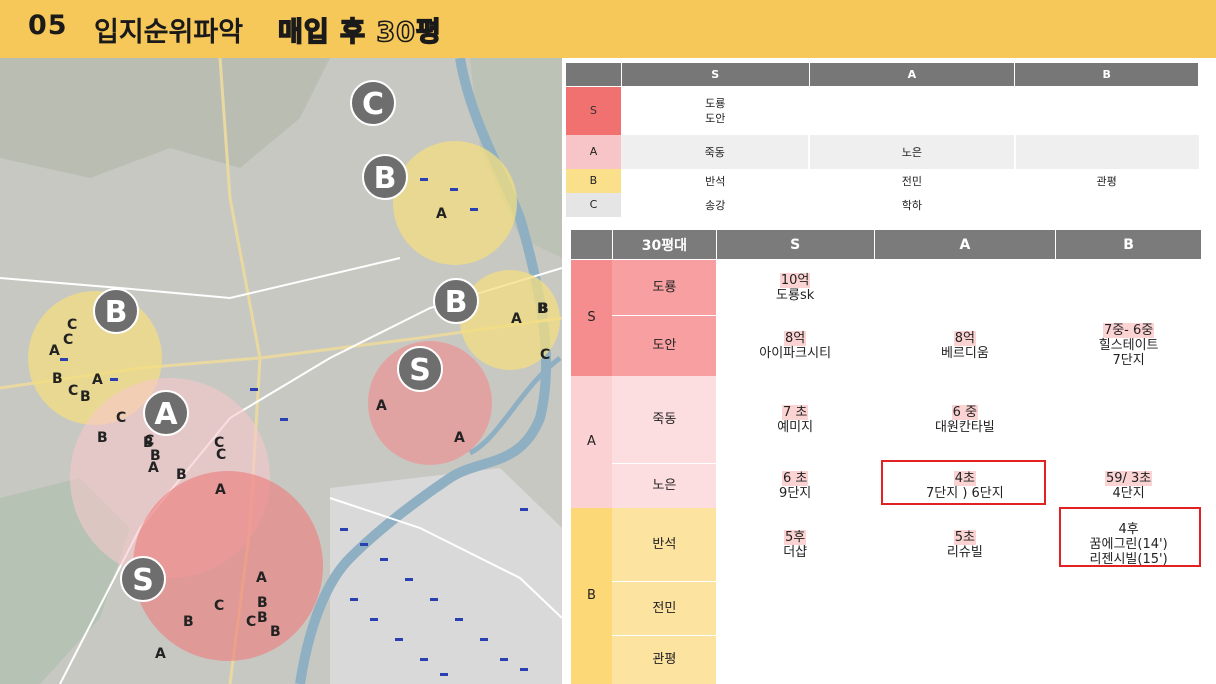  What do you see at coordinates (964, 552) in the screenshot?
I see `complex-name: 리슈빌` at bounding box center [964, 552].